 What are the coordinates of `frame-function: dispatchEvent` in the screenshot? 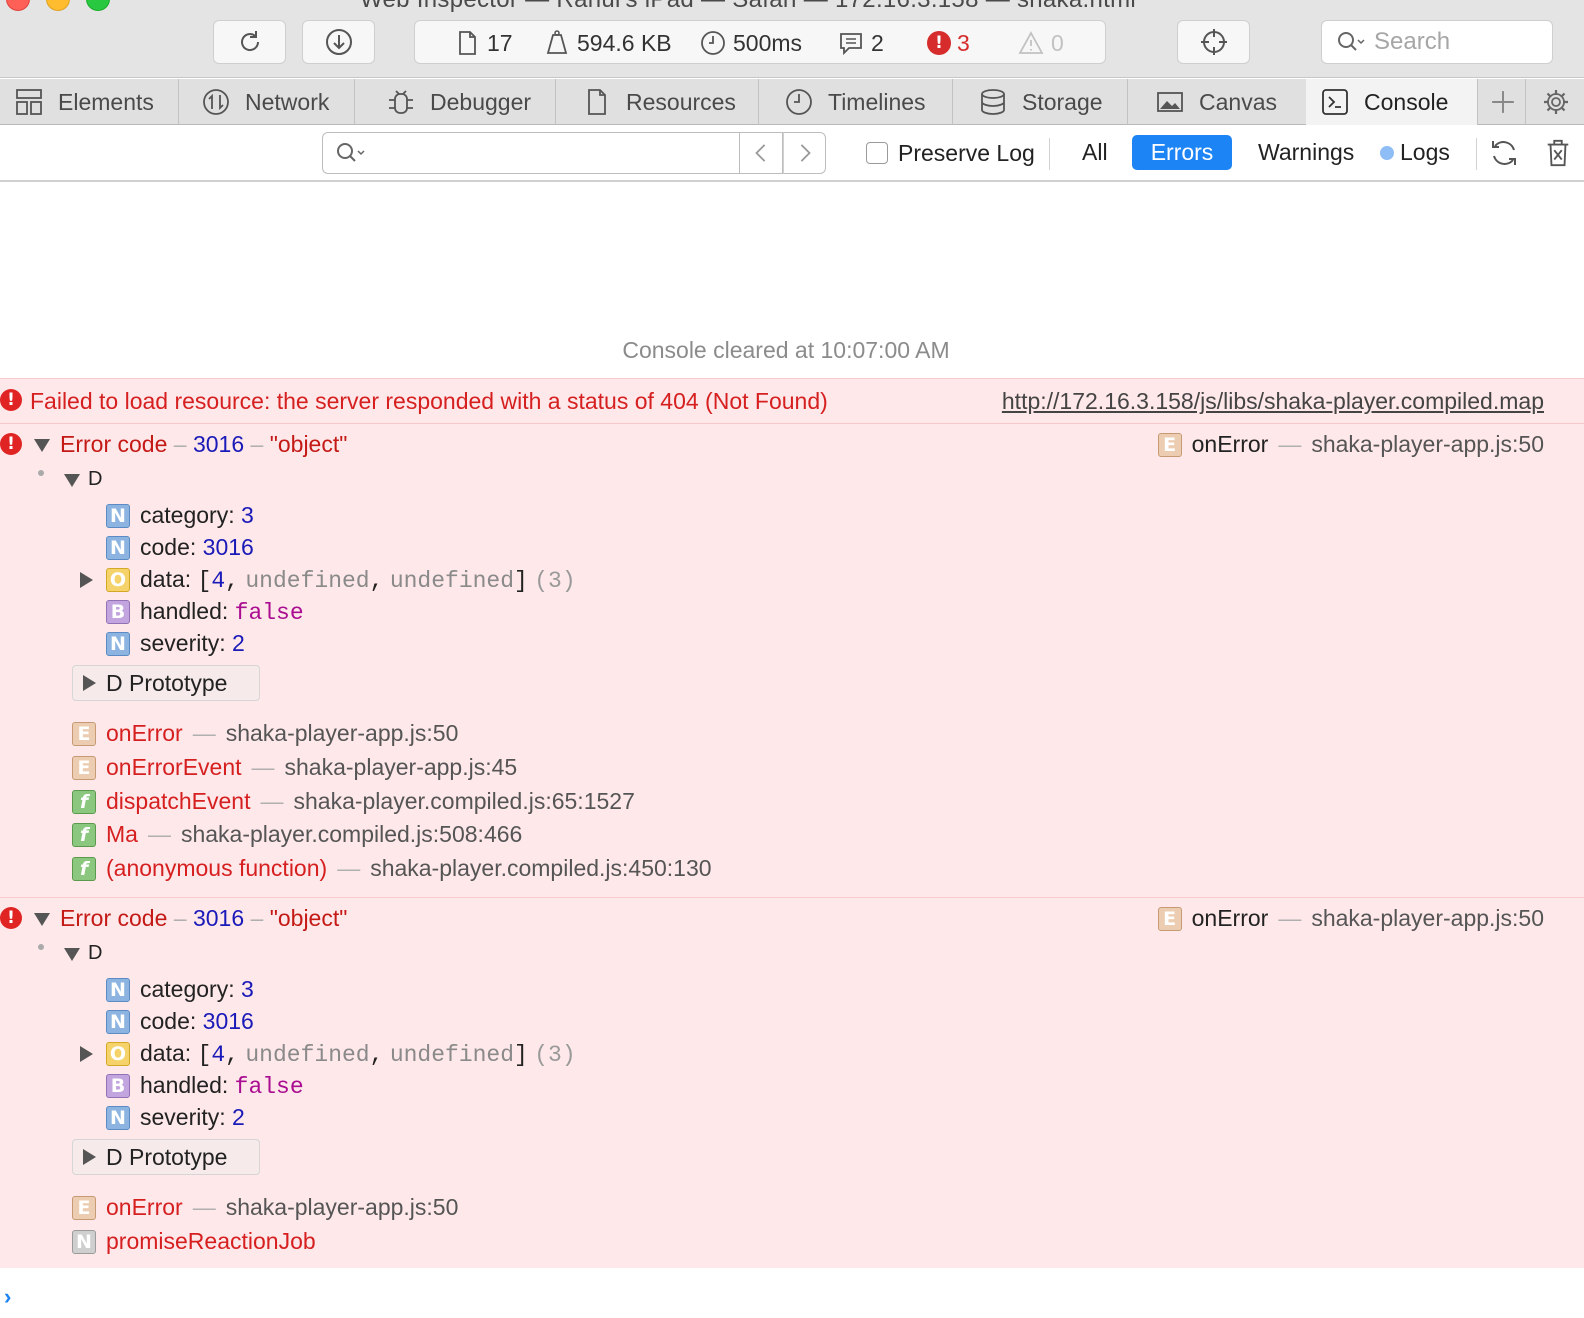 It's located at (178, 801).